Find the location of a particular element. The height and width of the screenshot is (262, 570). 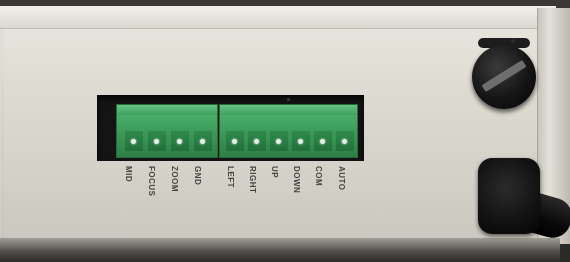

cable-grommet-icon is located at coordinates (509, 196).